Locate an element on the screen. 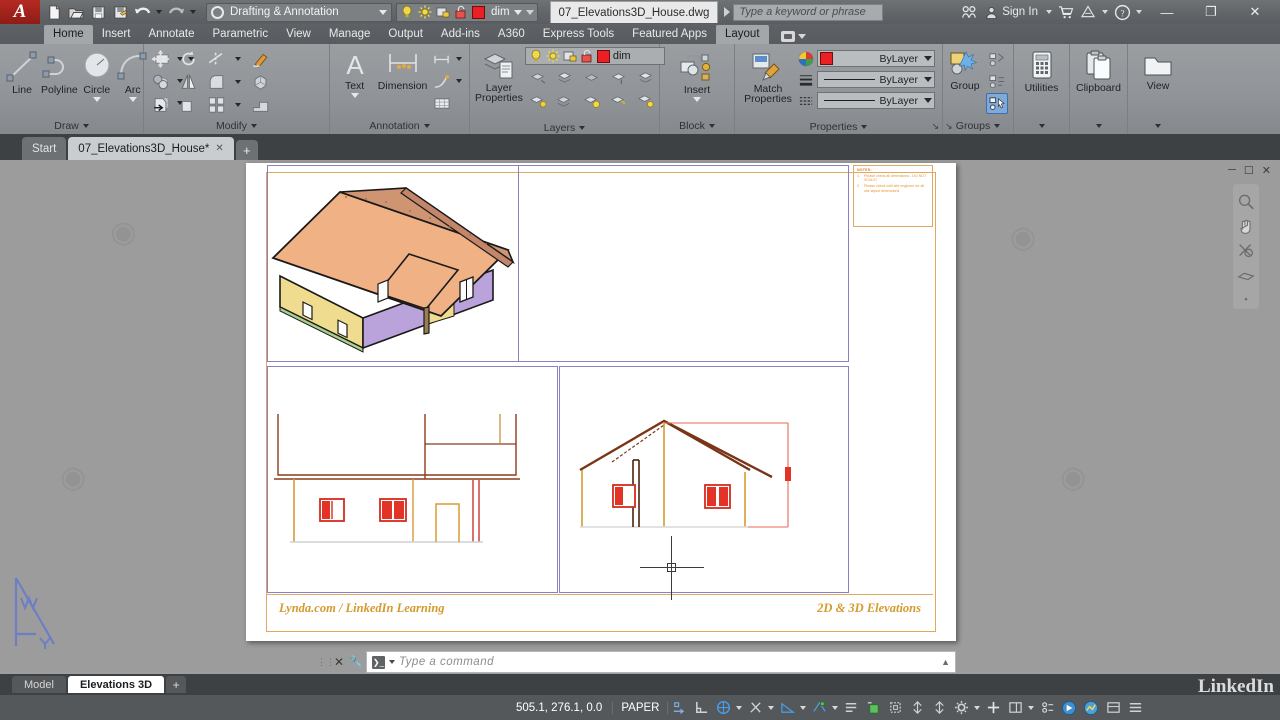  chevron-down-icon is located at coordinates (383, 12).